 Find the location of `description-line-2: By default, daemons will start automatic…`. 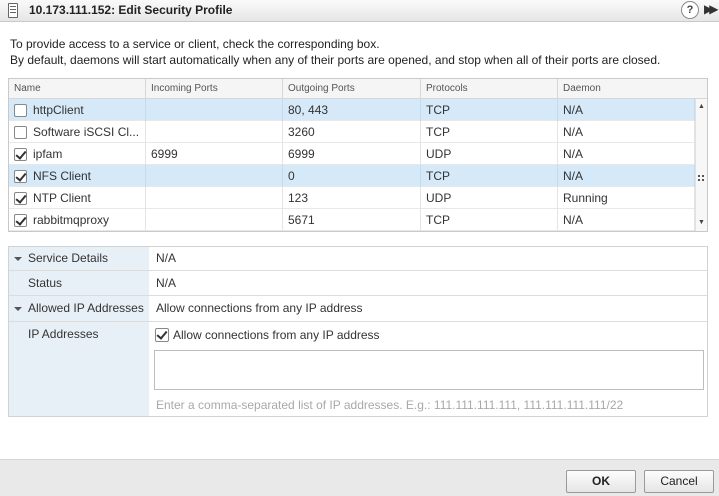

description-line-2: By default, daemons will start automatic… is located at coordinates (335, 60).